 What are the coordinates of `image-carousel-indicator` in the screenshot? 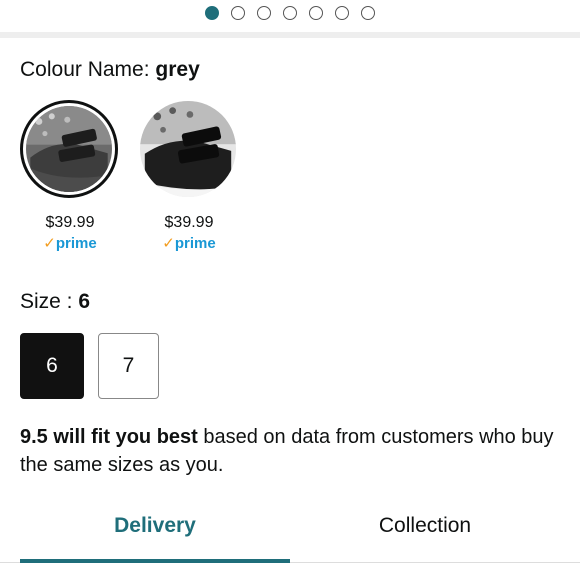 It's located at (290, 14).